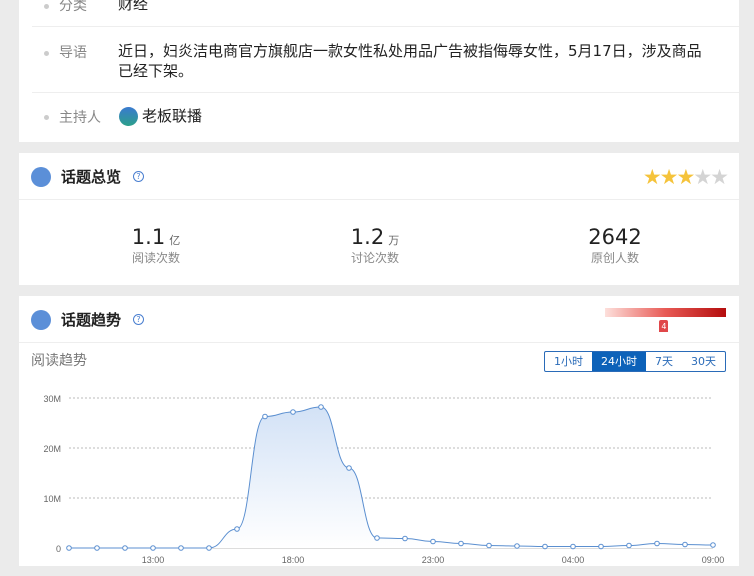 The height and width of the screenshot is (576, 754). I want to click on stat-label: 原创人数, so click(614, 258).